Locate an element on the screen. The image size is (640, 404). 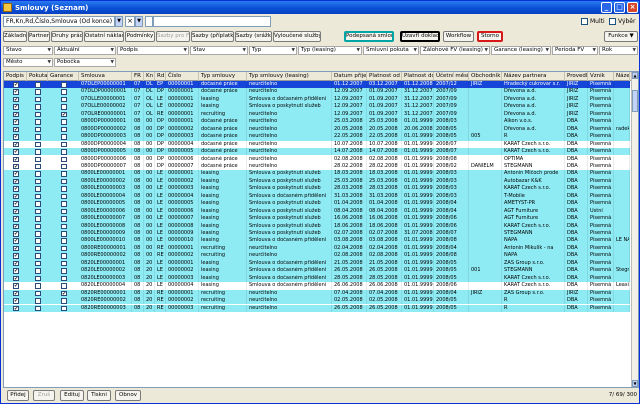
garance-checkbox: ✔ is located at coordinates (64, 114).